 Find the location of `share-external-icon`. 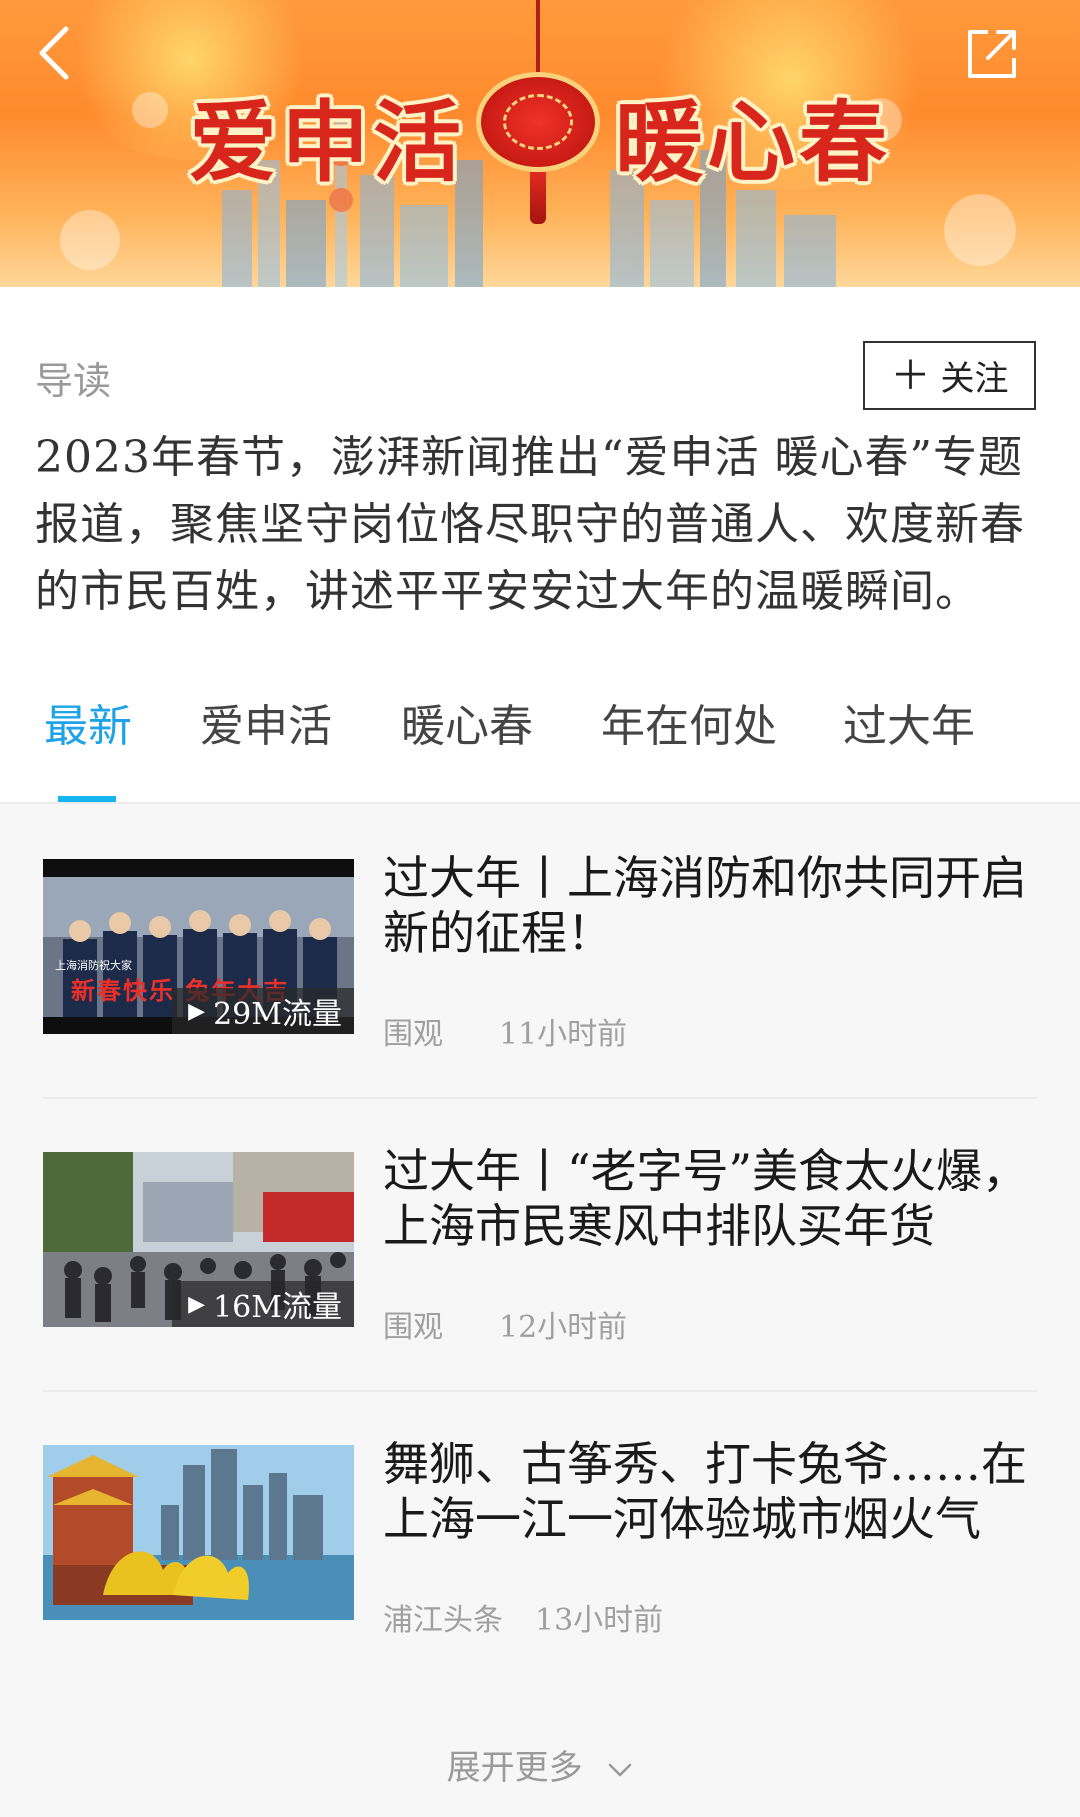

share-external-icon is located at coordinates (992, 54).